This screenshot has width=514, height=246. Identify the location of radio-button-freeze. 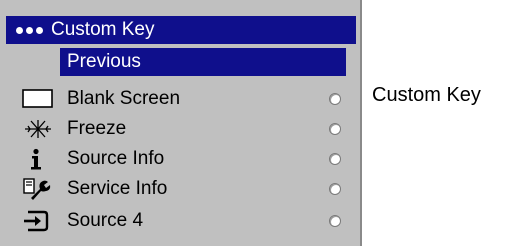
(335, 129).